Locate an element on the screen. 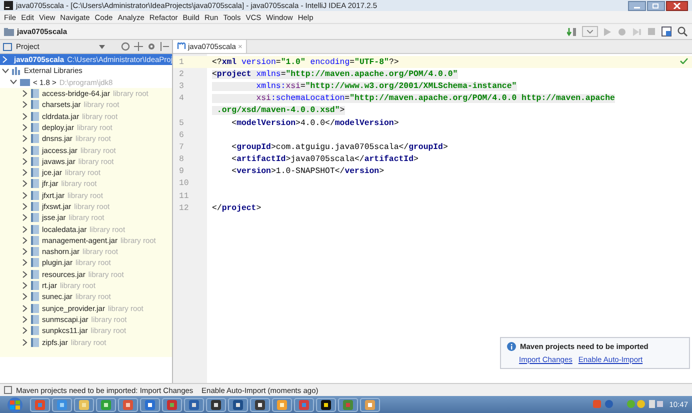  close-button is located at coordinates (677, 5).